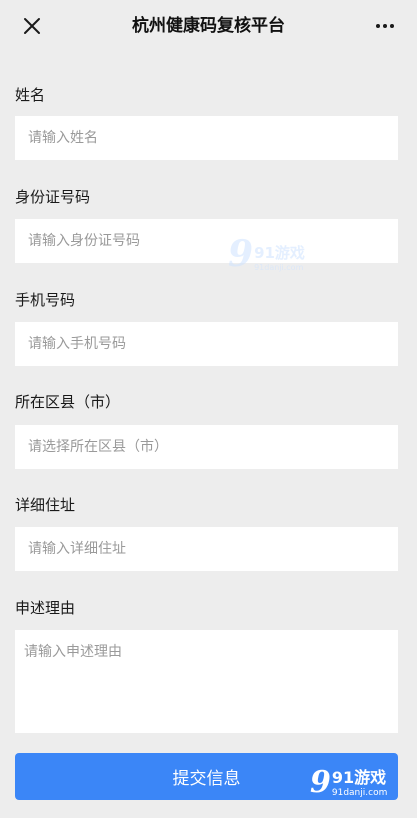  What do you see at coordinates (206, 776) in the screenshot?
I see `submit-button: 提交信息` at bounding box center [206, 776].